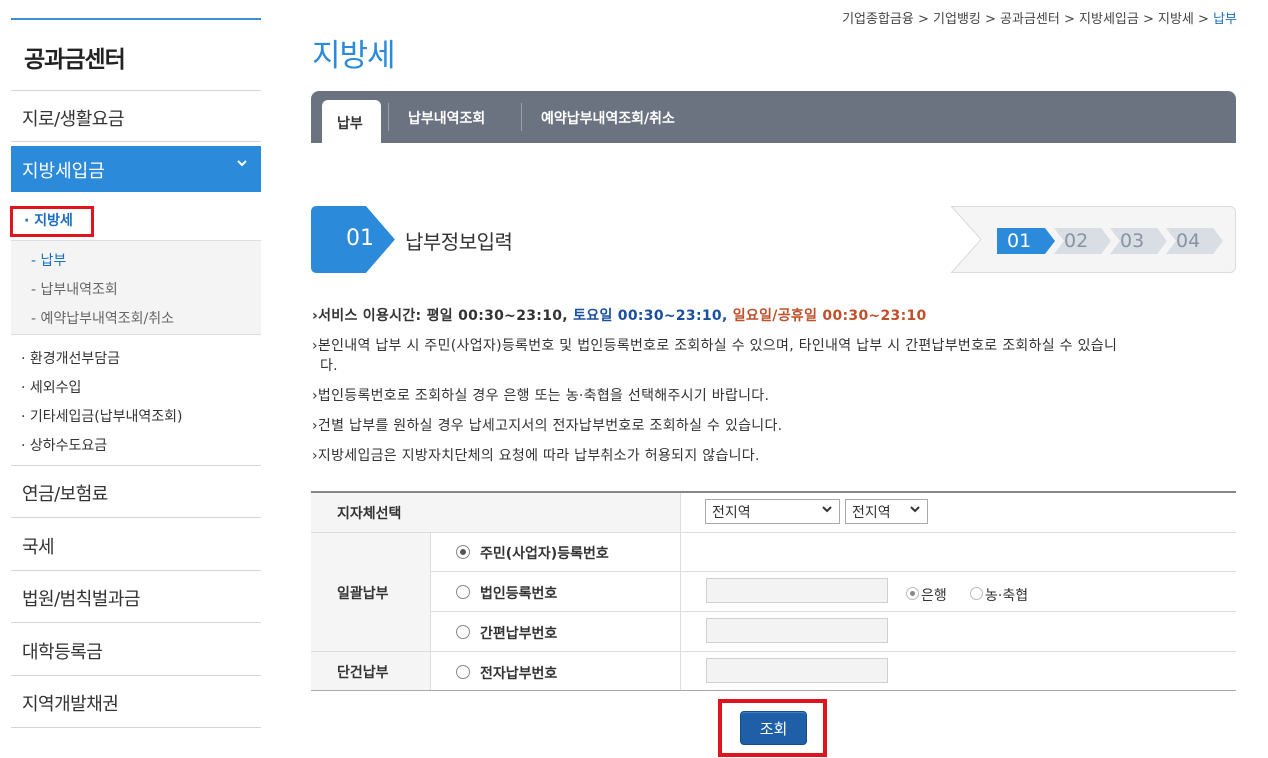  Describe the element at coordinates (459, 242) in the screenshot. I see `step-title: 납부정보입력` at that location.